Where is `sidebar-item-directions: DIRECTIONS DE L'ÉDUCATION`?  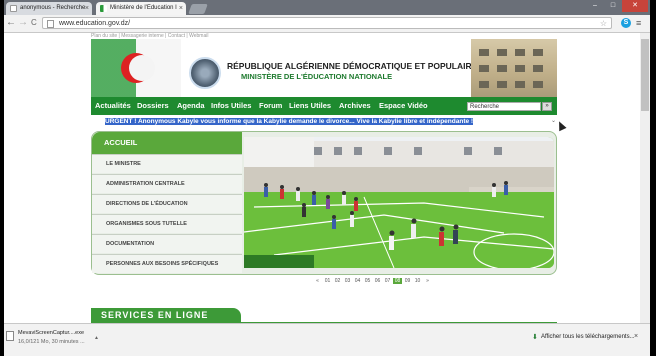
sidebar-item-directions: DIRECTIONS DE L'ÉDUCATION is located at coordinates (167, 203).